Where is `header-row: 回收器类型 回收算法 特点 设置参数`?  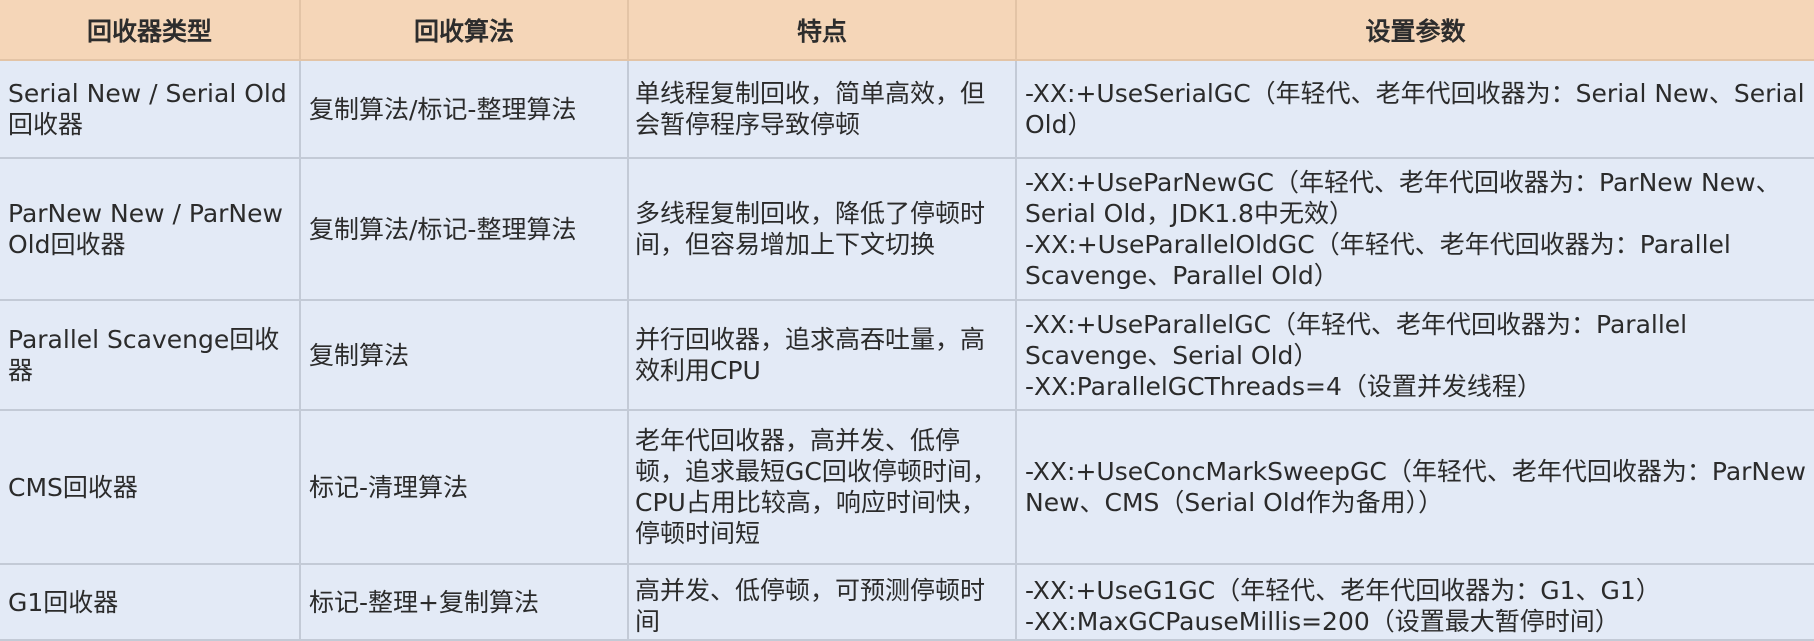 header-row: 回收器类型 回收算法 特点 设置参数 is located at coordinates (907, 30).